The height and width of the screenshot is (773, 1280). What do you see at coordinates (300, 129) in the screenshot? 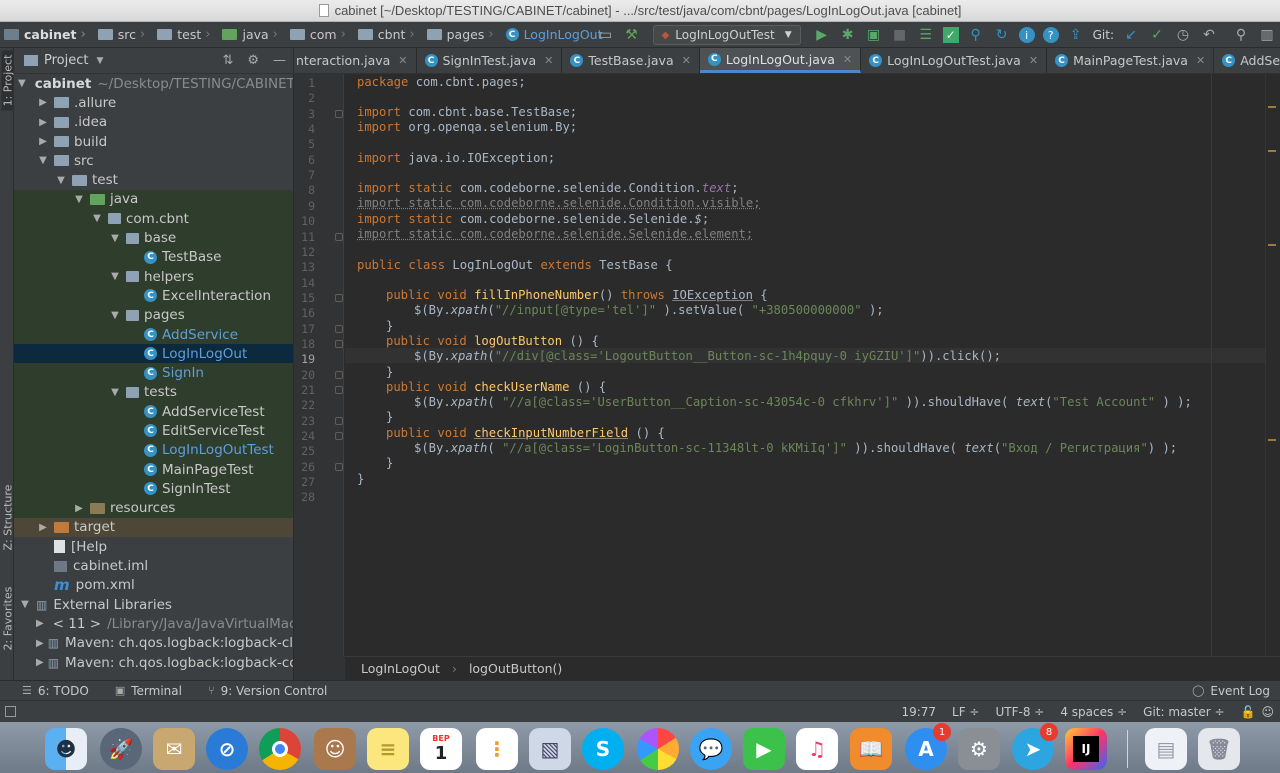
I see `line-number: 4` at bounding box center [300, 129].